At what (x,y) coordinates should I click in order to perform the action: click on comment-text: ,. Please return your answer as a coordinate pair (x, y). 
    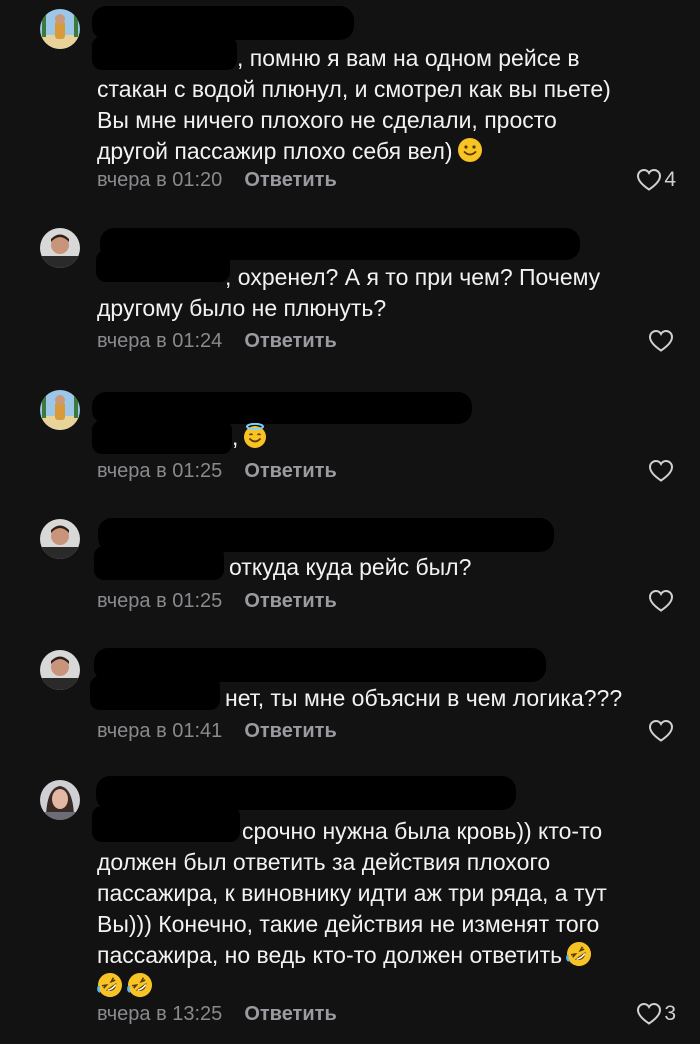
    Looking at the image, I should click on (392, 437).